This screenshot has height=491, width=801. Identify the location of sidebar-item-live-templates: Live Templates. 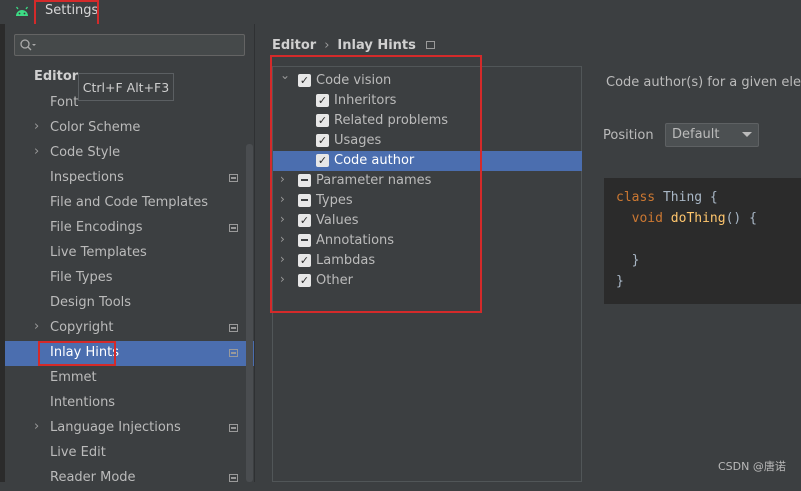
(129, 253).